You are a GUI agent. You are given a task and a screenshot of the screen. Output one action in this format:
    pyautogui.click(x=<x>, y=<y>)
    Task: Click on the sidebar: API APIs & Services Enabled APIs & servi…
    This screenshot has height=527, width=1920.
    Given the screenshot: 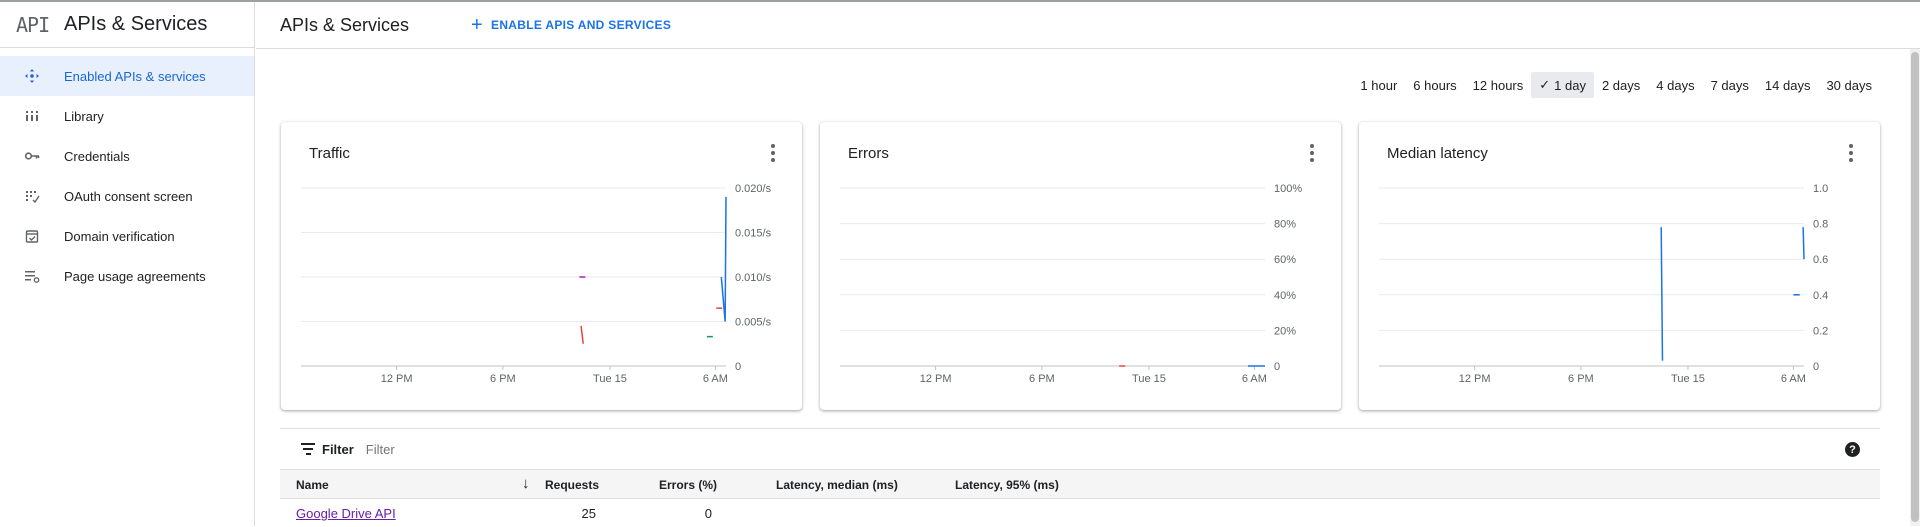 What is the action you would take?
    pyautogui.click(x=127, y=264)
    